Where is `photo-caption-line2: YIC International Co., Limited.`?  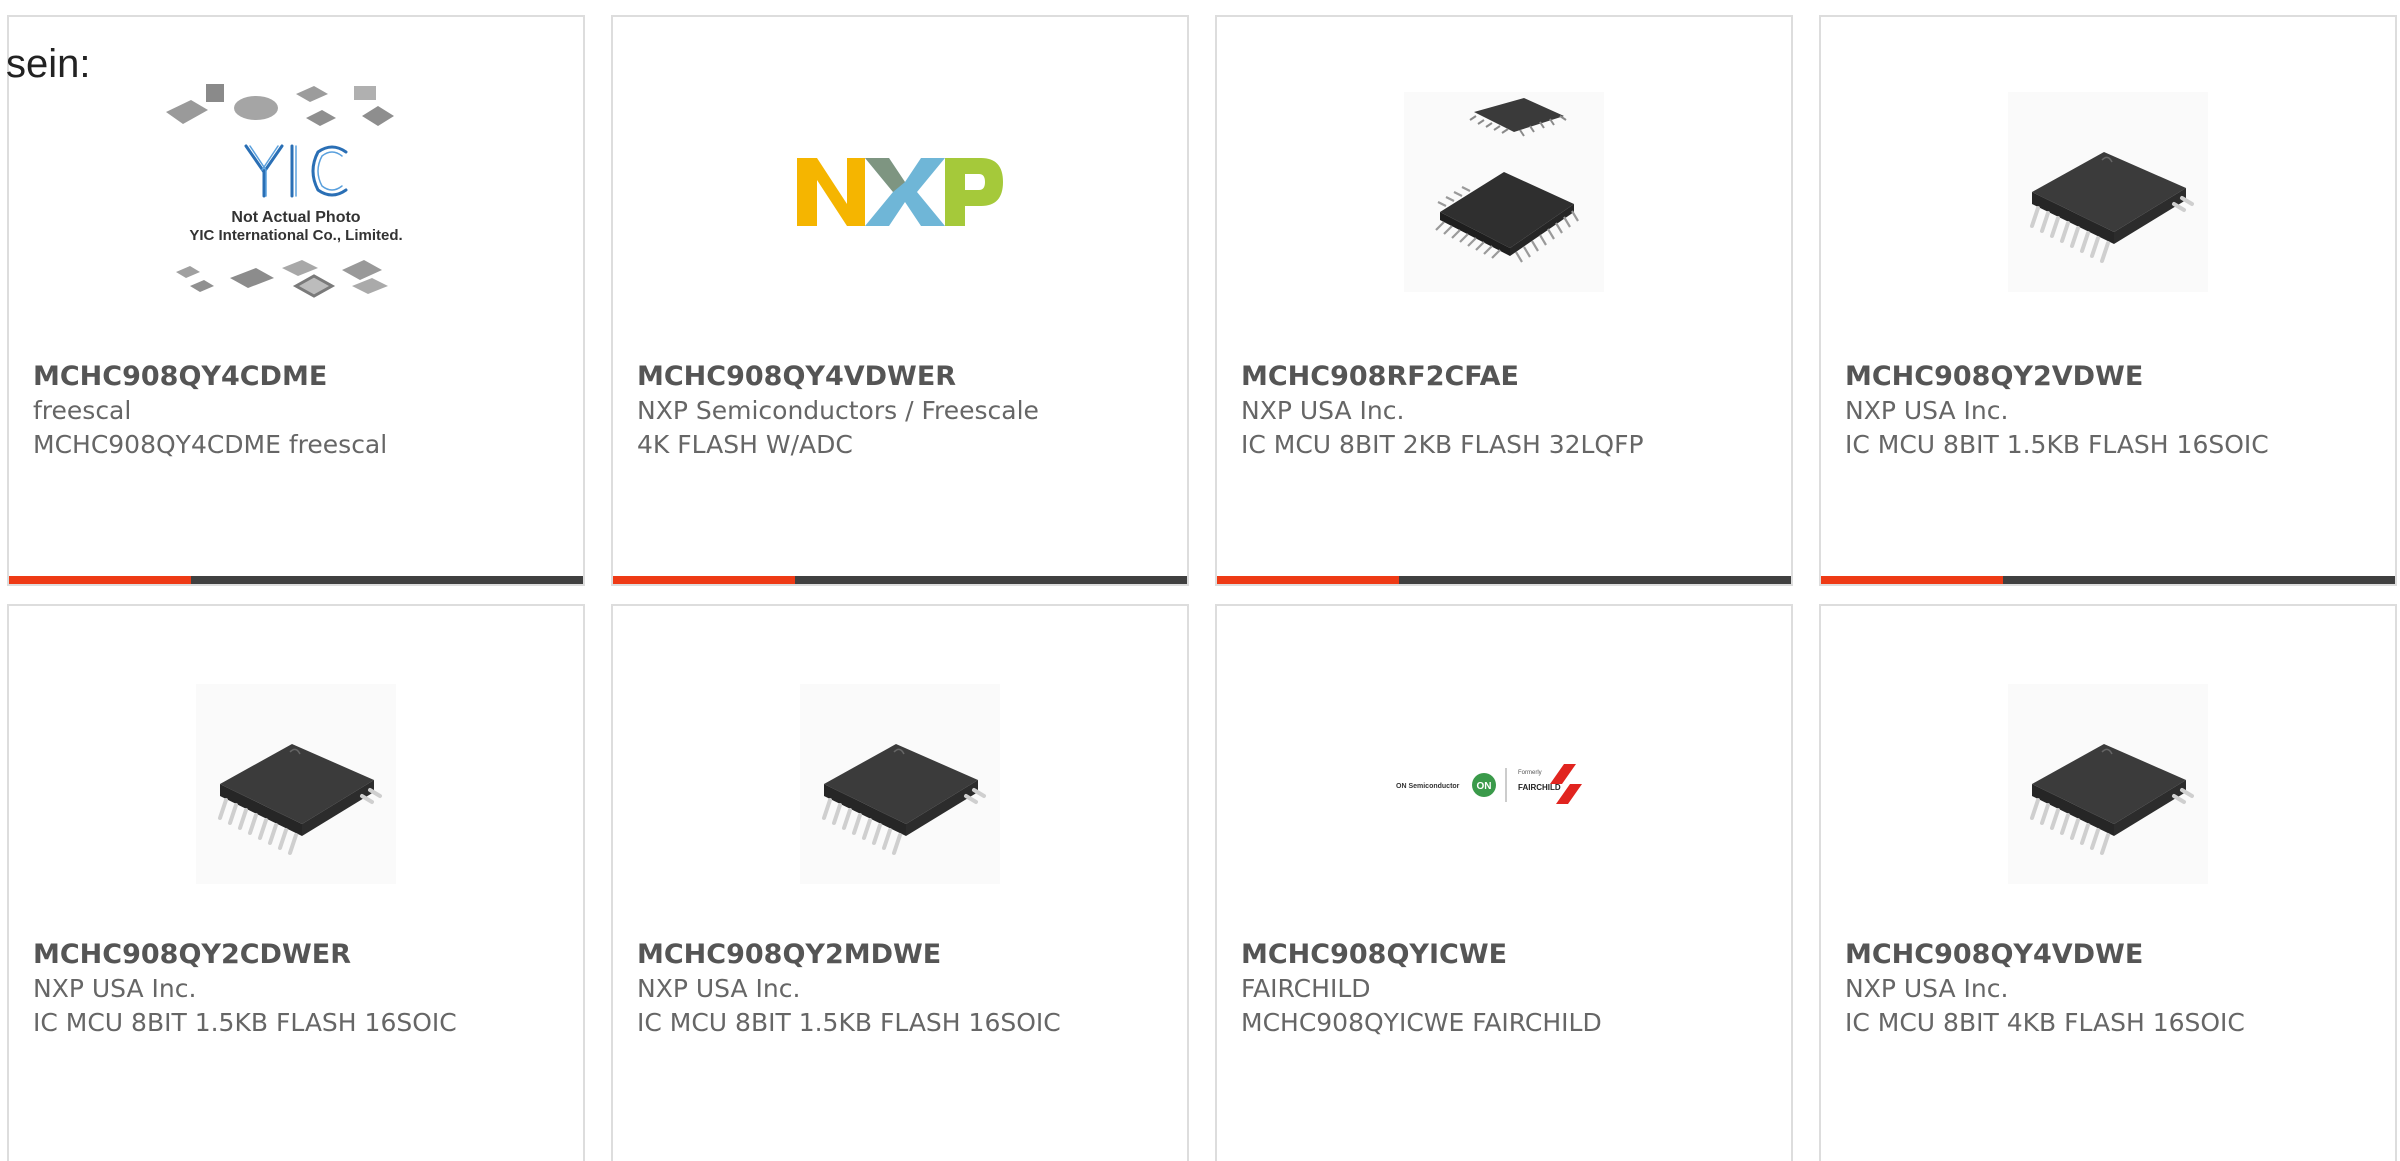
photo-caption-line2: YIC International Co., Limited. is located at coordinates (295, 235).